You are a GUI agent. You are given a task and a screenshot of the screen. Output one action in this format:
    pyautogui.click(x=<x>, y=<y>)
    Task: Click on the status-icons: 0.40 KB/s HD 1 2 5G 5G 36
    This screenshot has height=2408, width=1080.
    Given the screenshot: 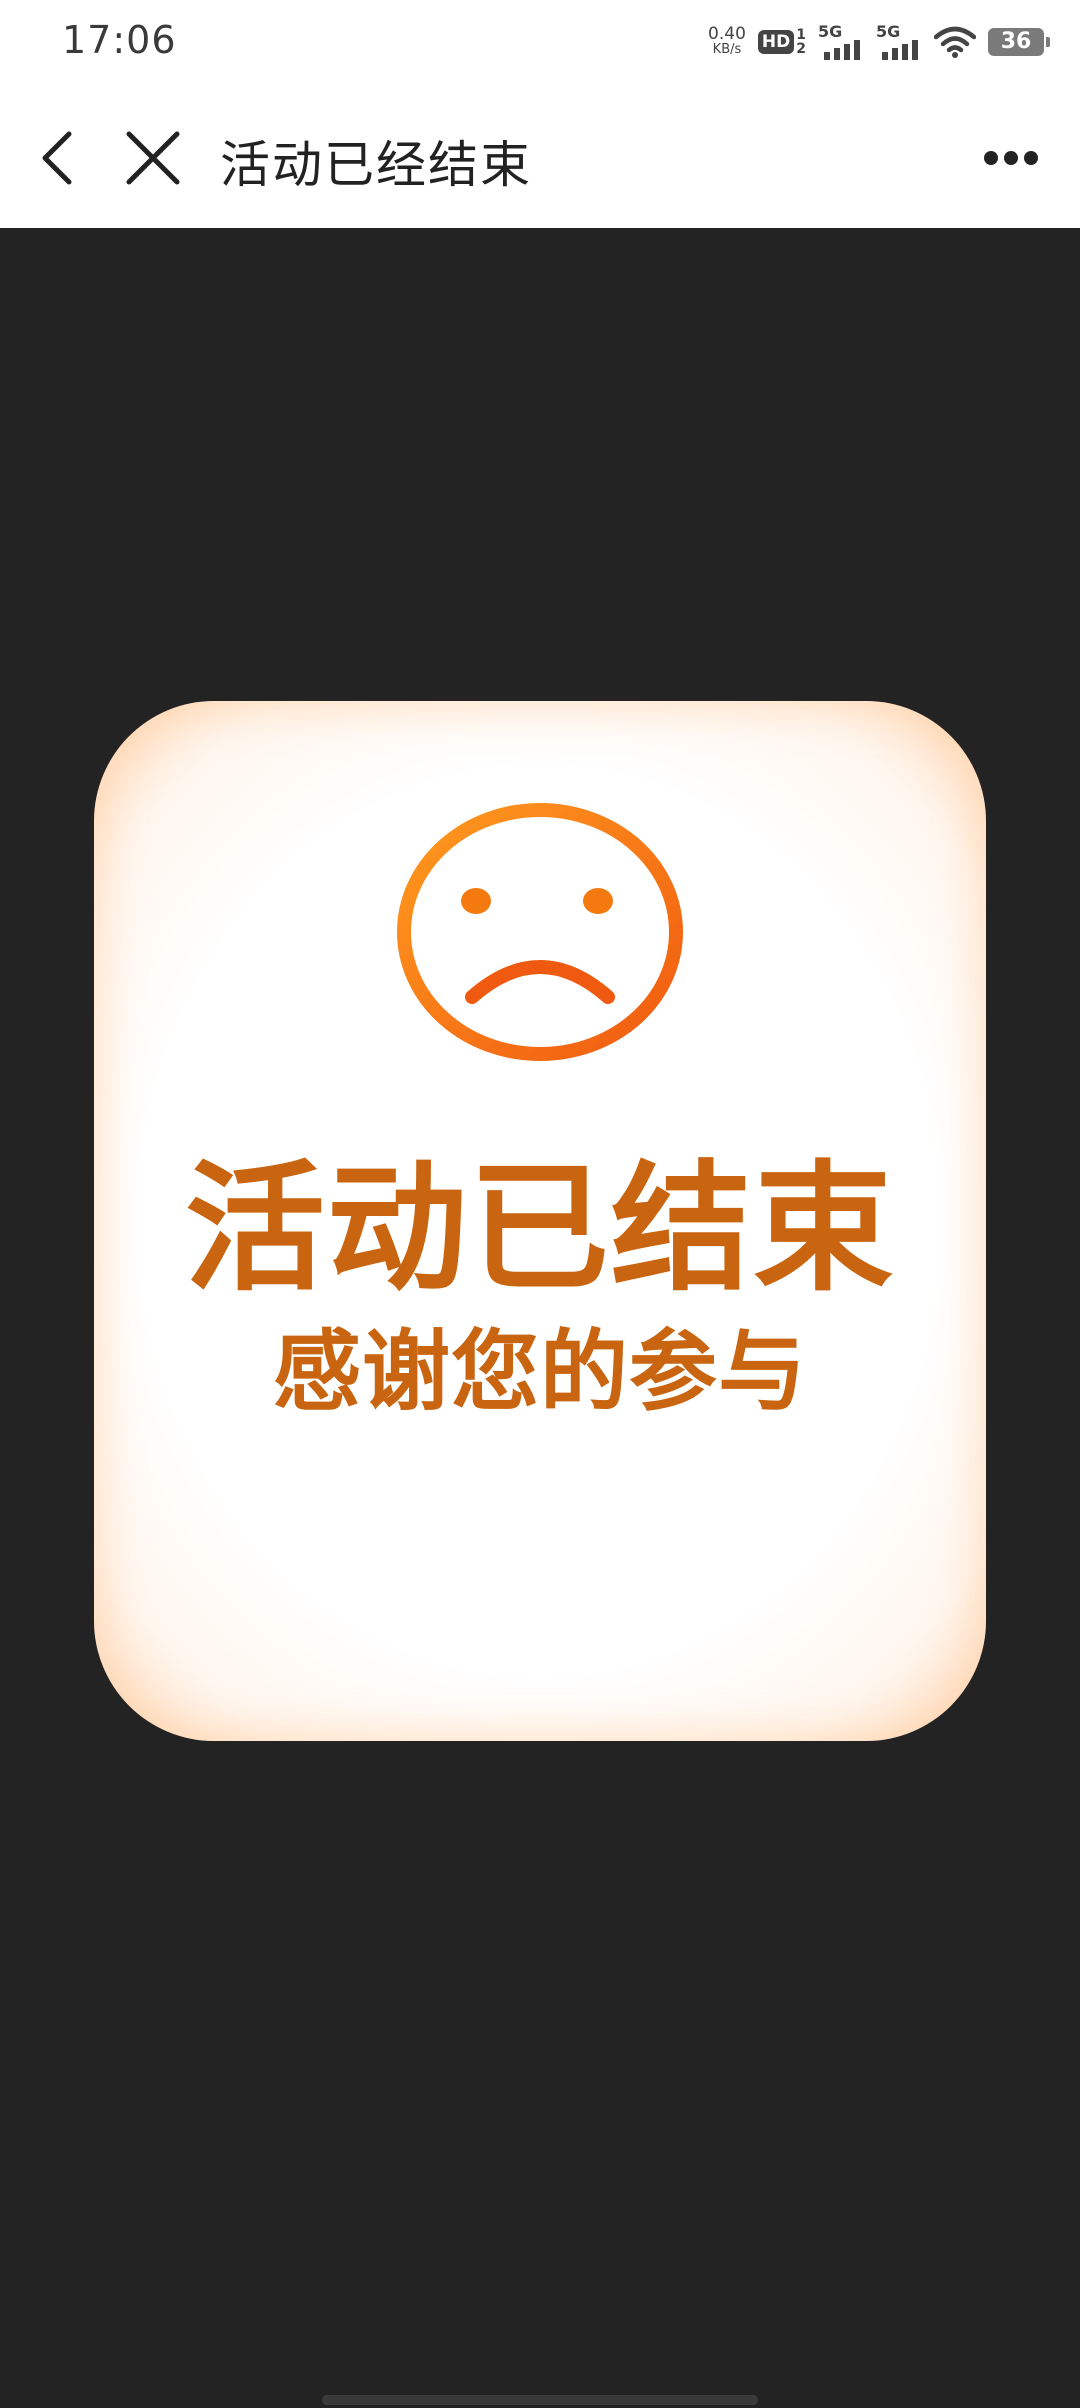 What is the action you would take?
    pyautogui.click(x=879, y=42)
    